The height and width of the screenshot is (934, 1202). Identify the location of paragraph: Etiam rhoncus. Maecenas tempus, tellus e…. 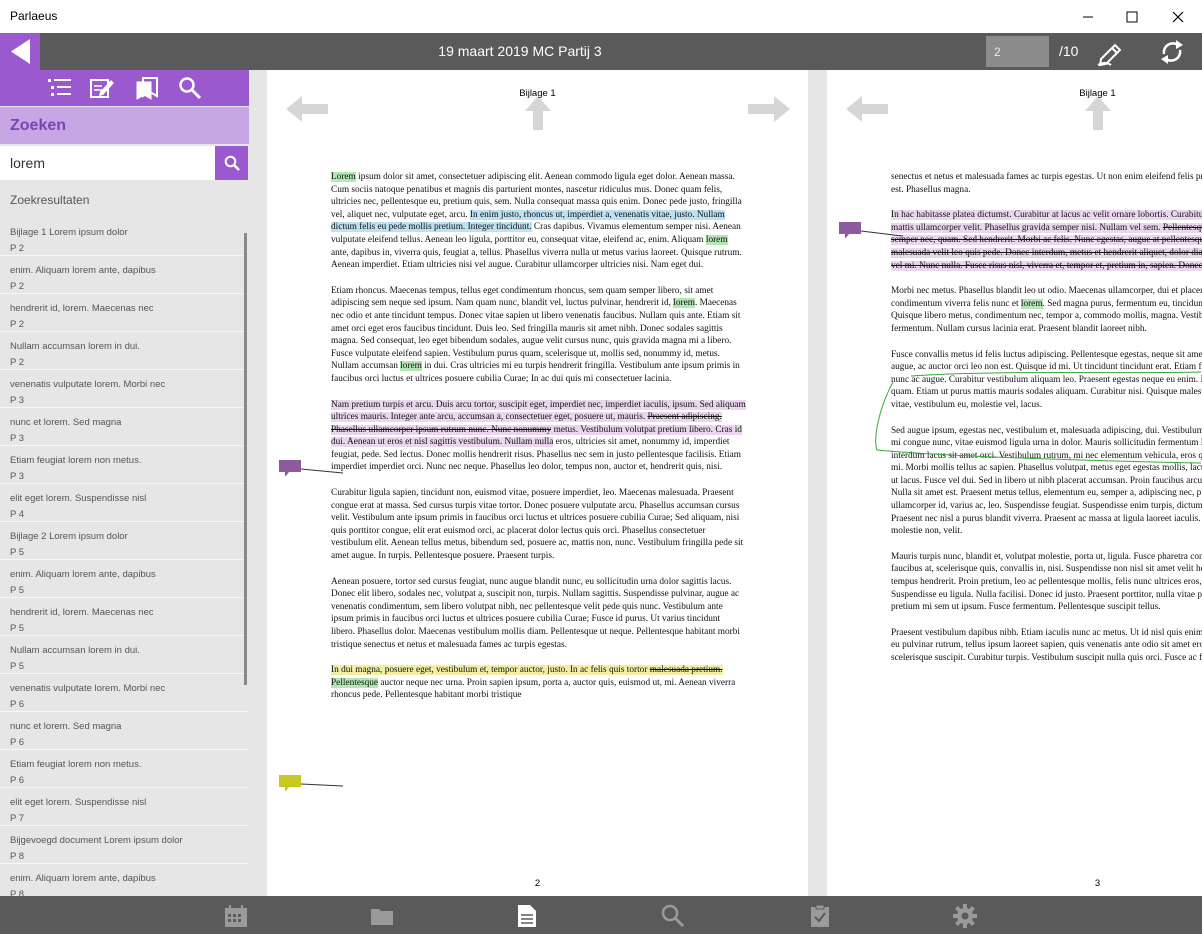
(538, 335).